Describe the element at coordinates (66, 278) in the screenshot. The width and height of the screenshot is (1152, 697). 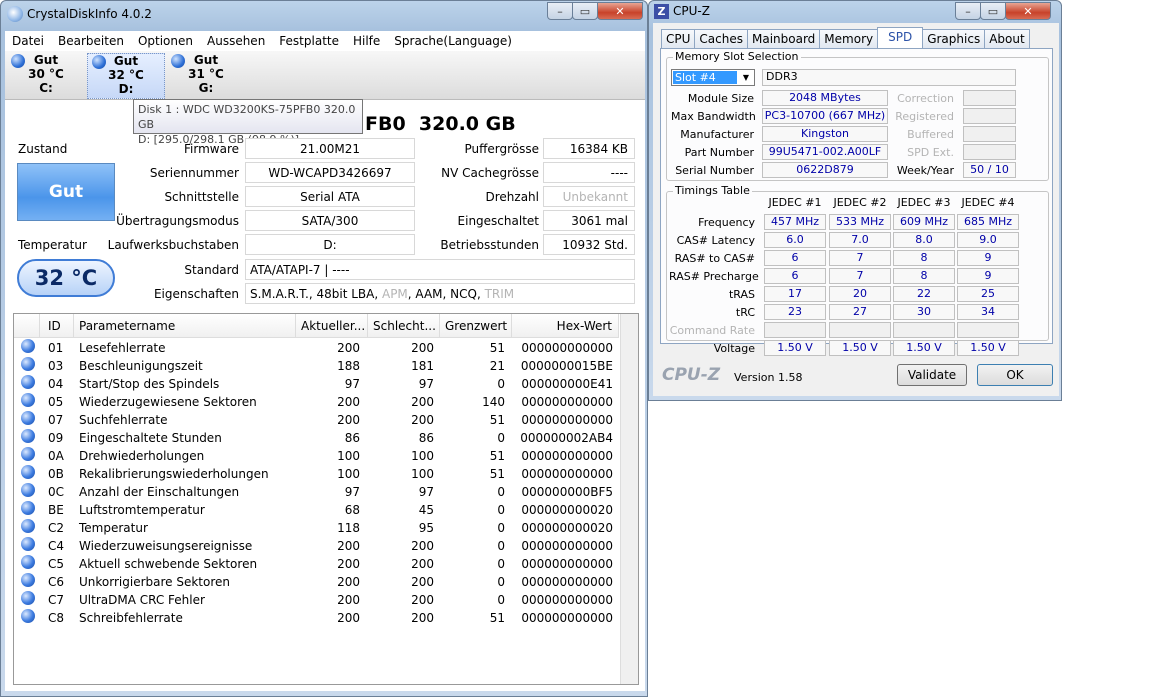
I see `temperature-indicator: 32 °C` at that location.